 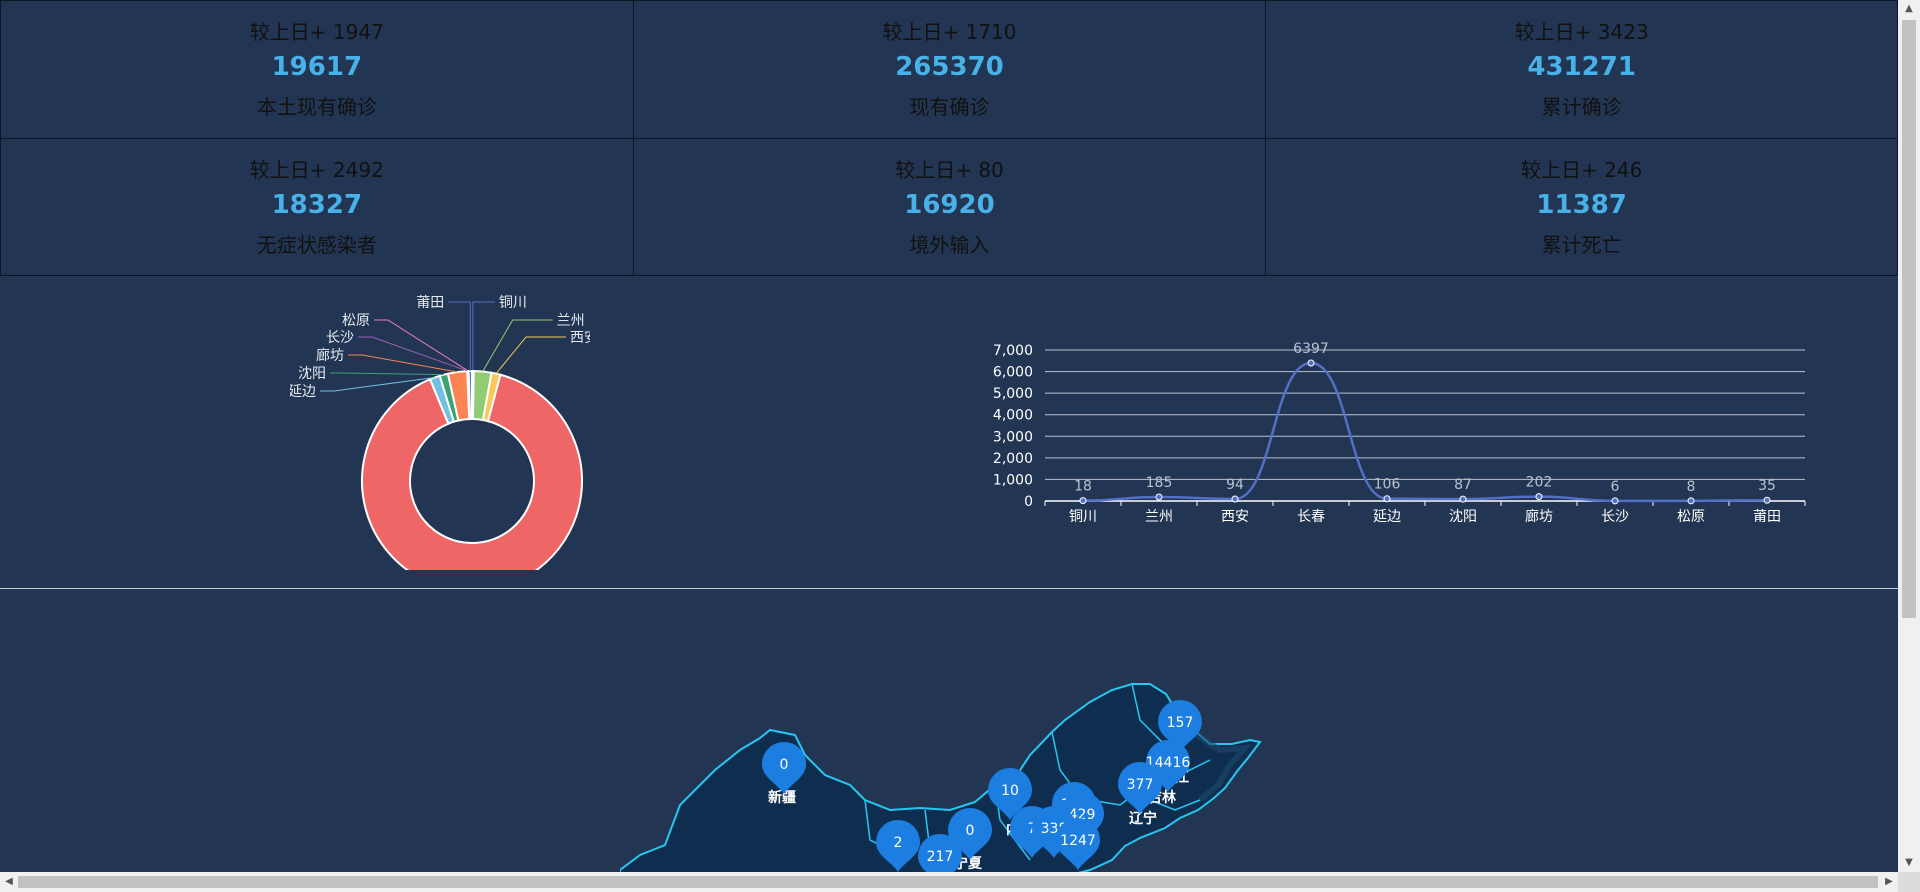 I want to click on stat-value: 16920, so click(x=949, y=204).